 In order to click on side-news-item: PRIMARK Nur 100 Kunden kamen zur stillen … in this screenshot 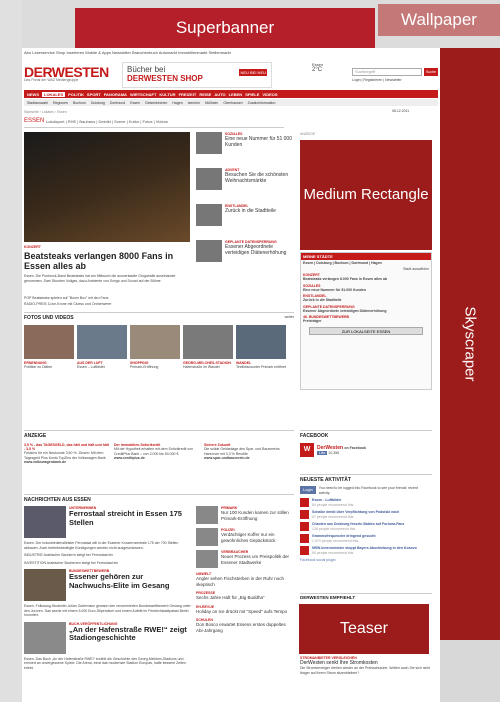, I will do `click(244, 515)`.